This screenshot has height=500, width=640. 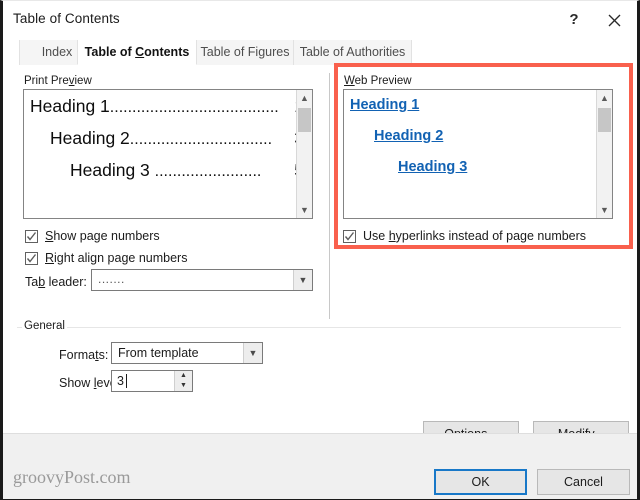 What do you see at coordinates (57, 52) in the screenshot?
I see `tab-index-label: Index` at bounding box center [57, 52].